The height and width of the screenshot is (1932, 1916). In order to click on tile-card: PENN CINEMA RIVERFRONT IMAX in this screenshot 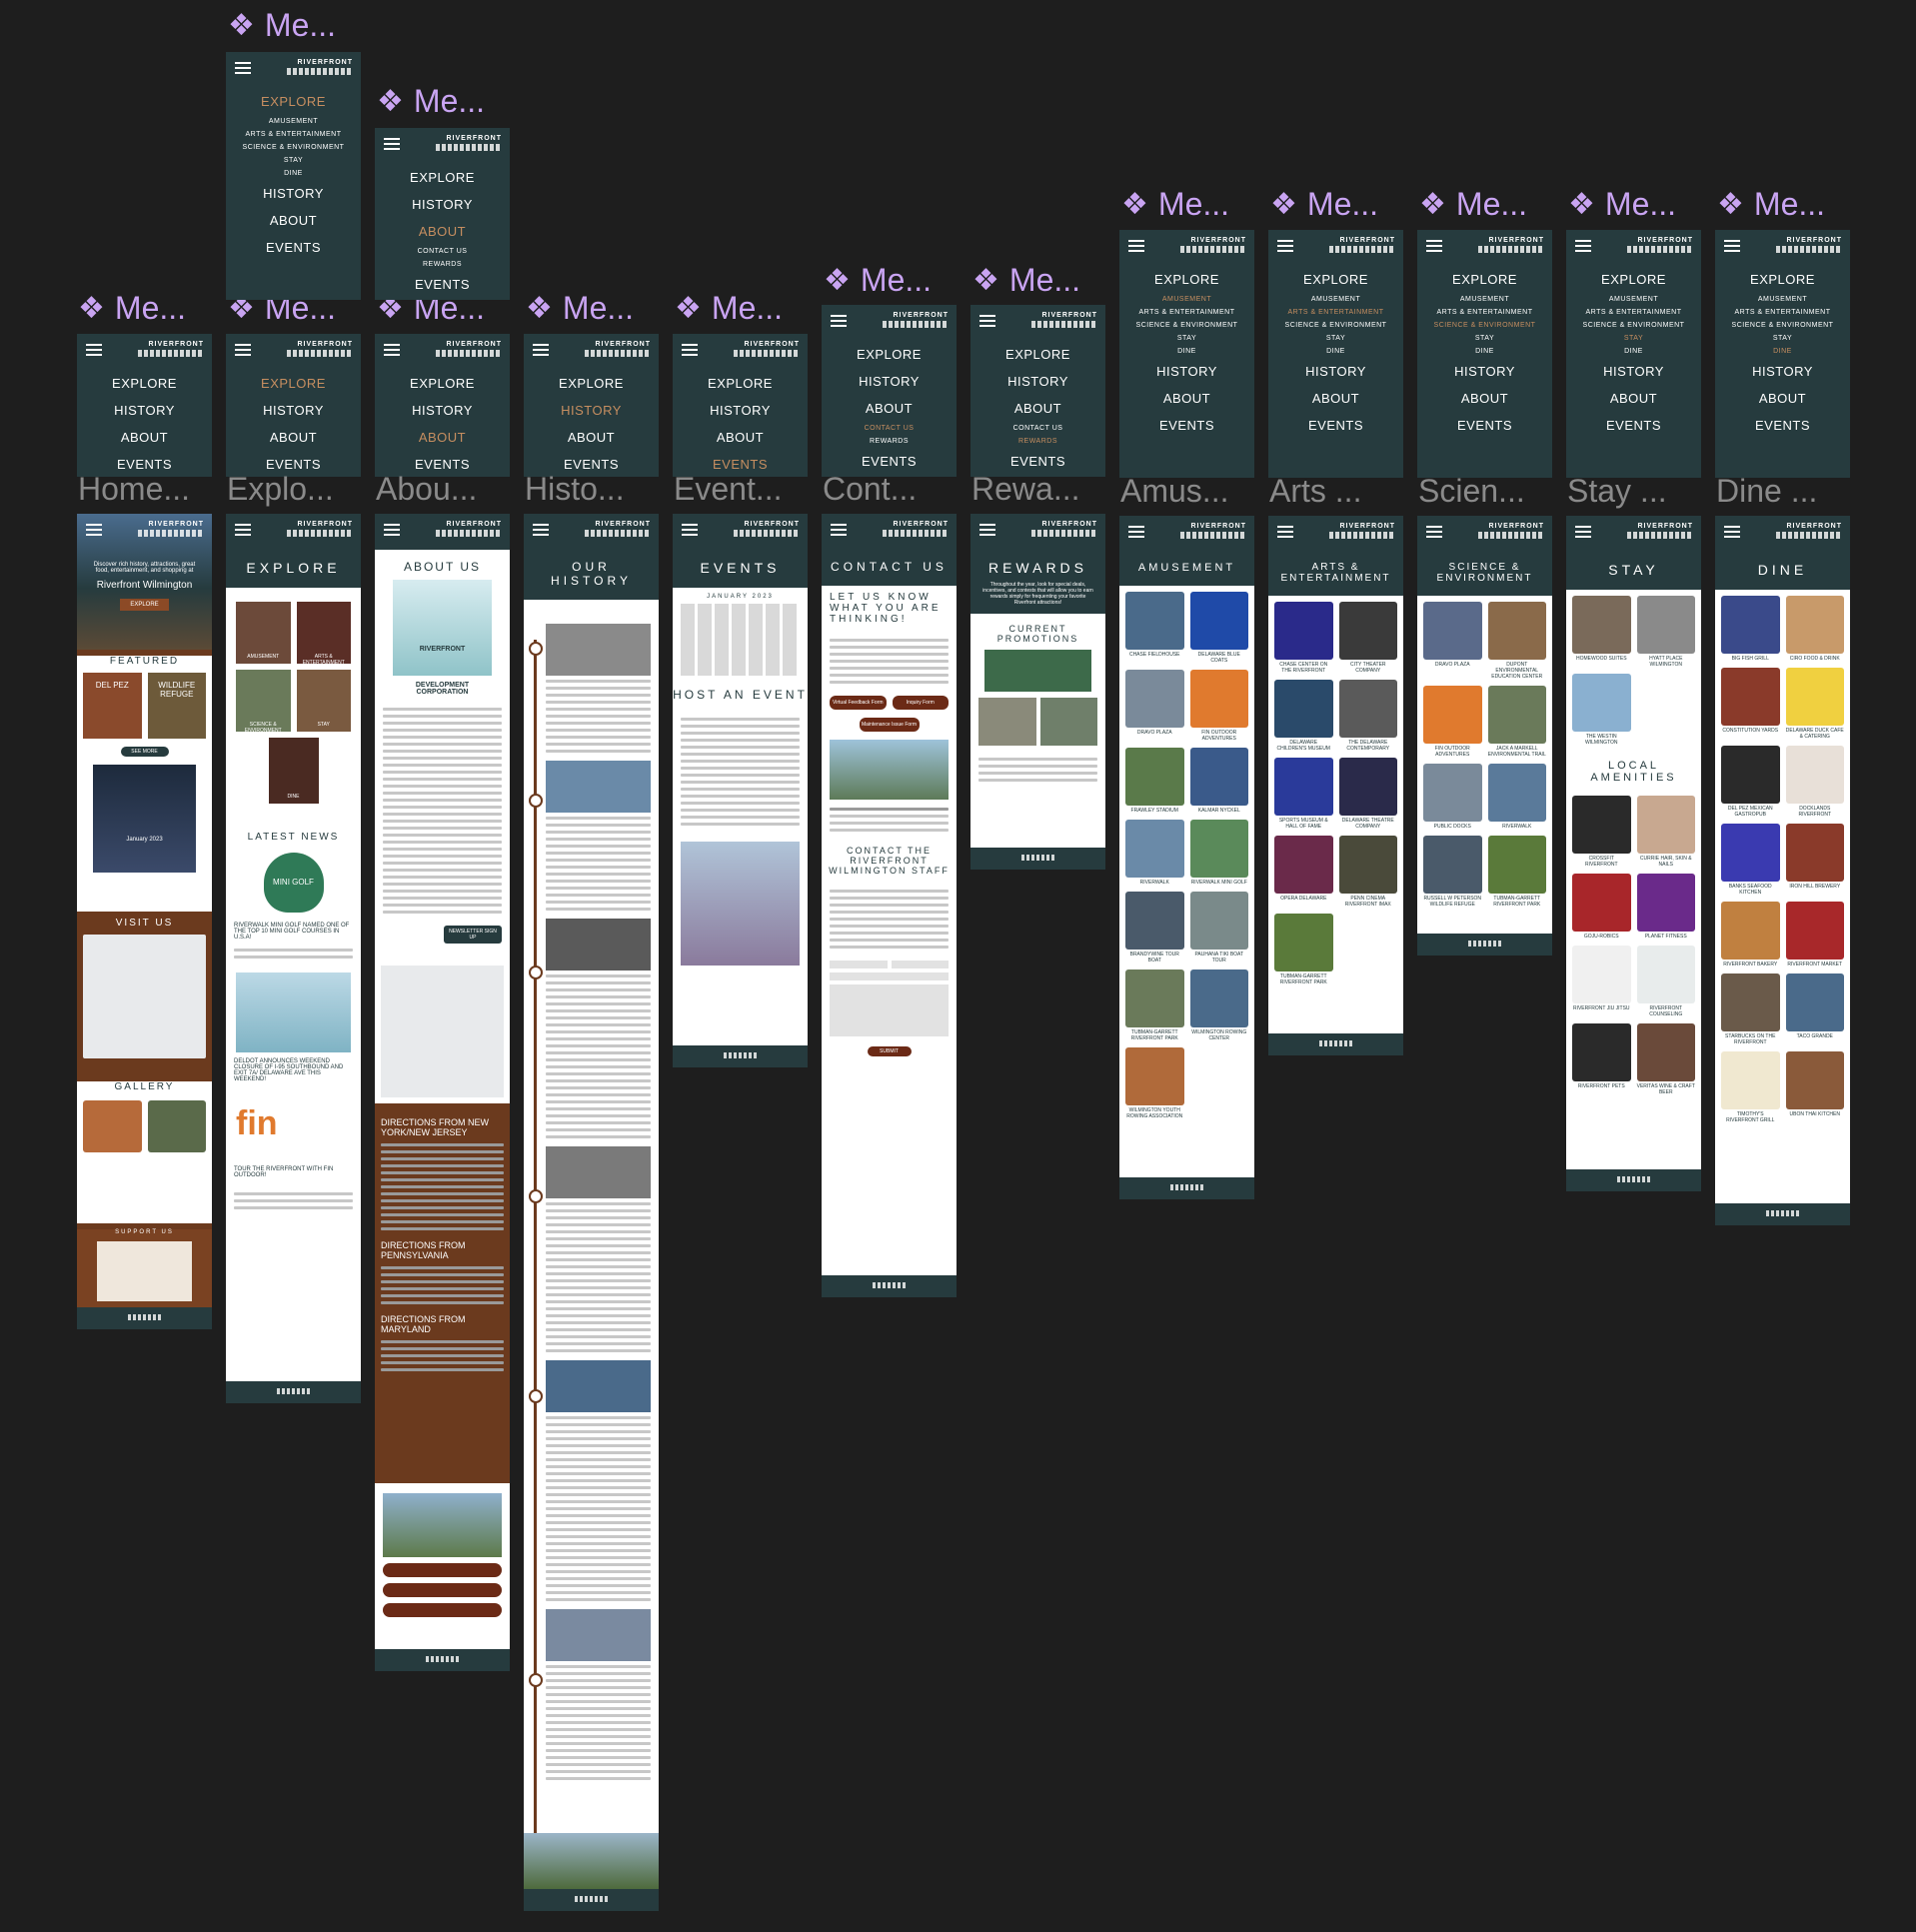, I will do `click(1367, 872)`.